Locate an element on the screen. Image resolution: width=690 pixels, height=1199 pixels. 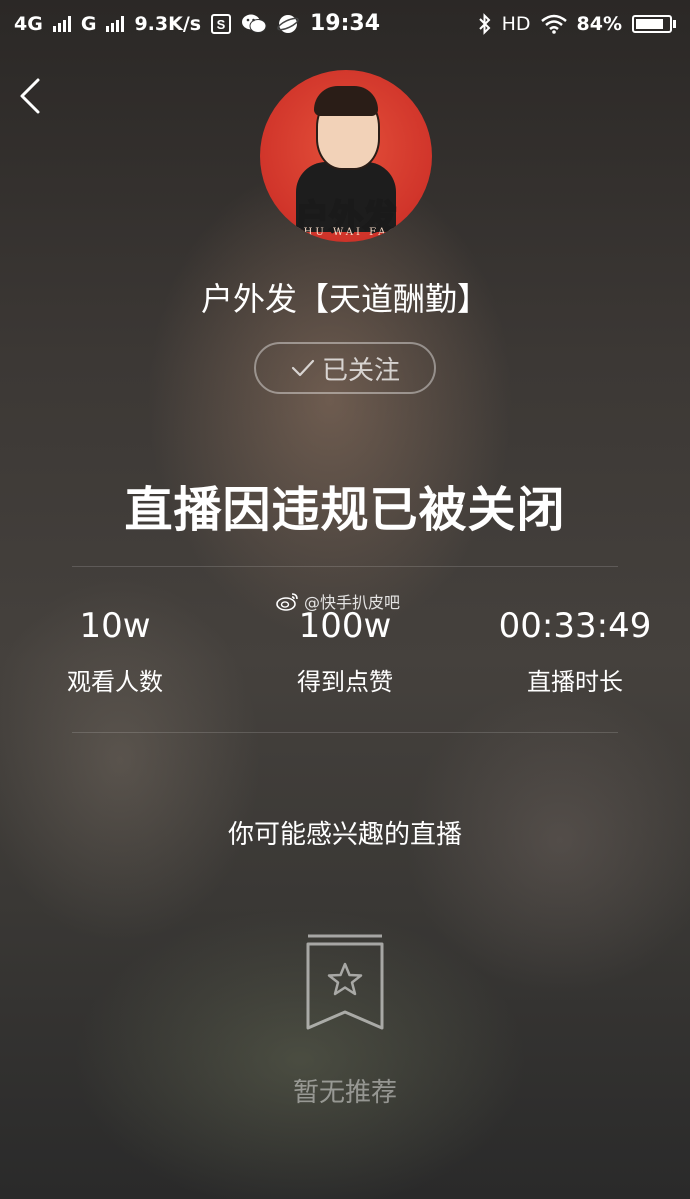
stats-row: 10w 观看人数 100w 得到点赞 00:33:49 直播时长 is located at coordinates (345, 655).